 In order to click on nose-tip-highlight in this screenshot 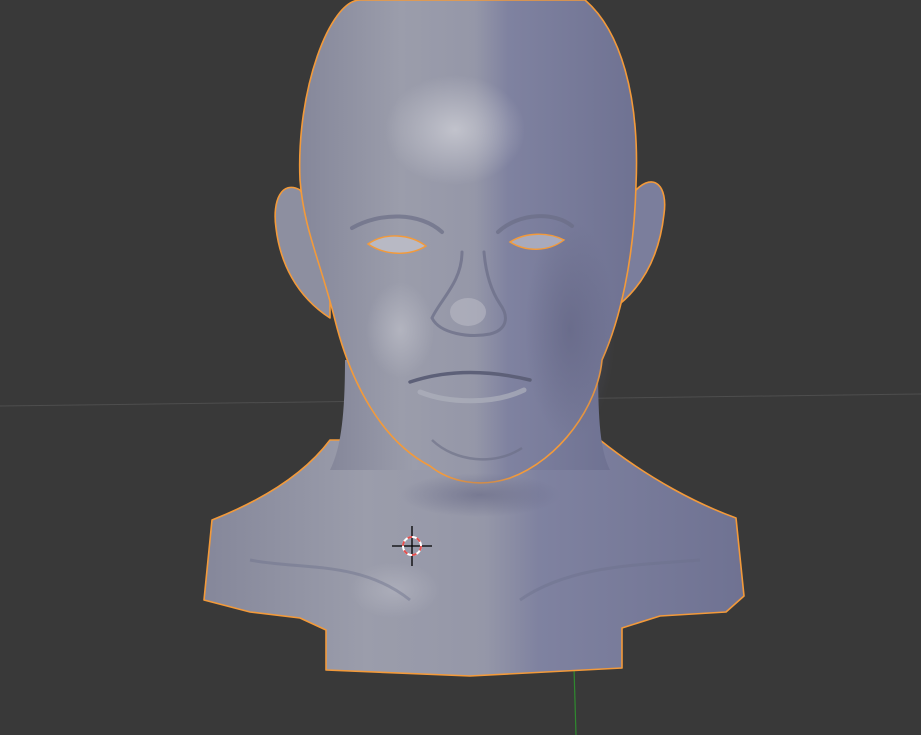, I will do `click(468, 312)`.